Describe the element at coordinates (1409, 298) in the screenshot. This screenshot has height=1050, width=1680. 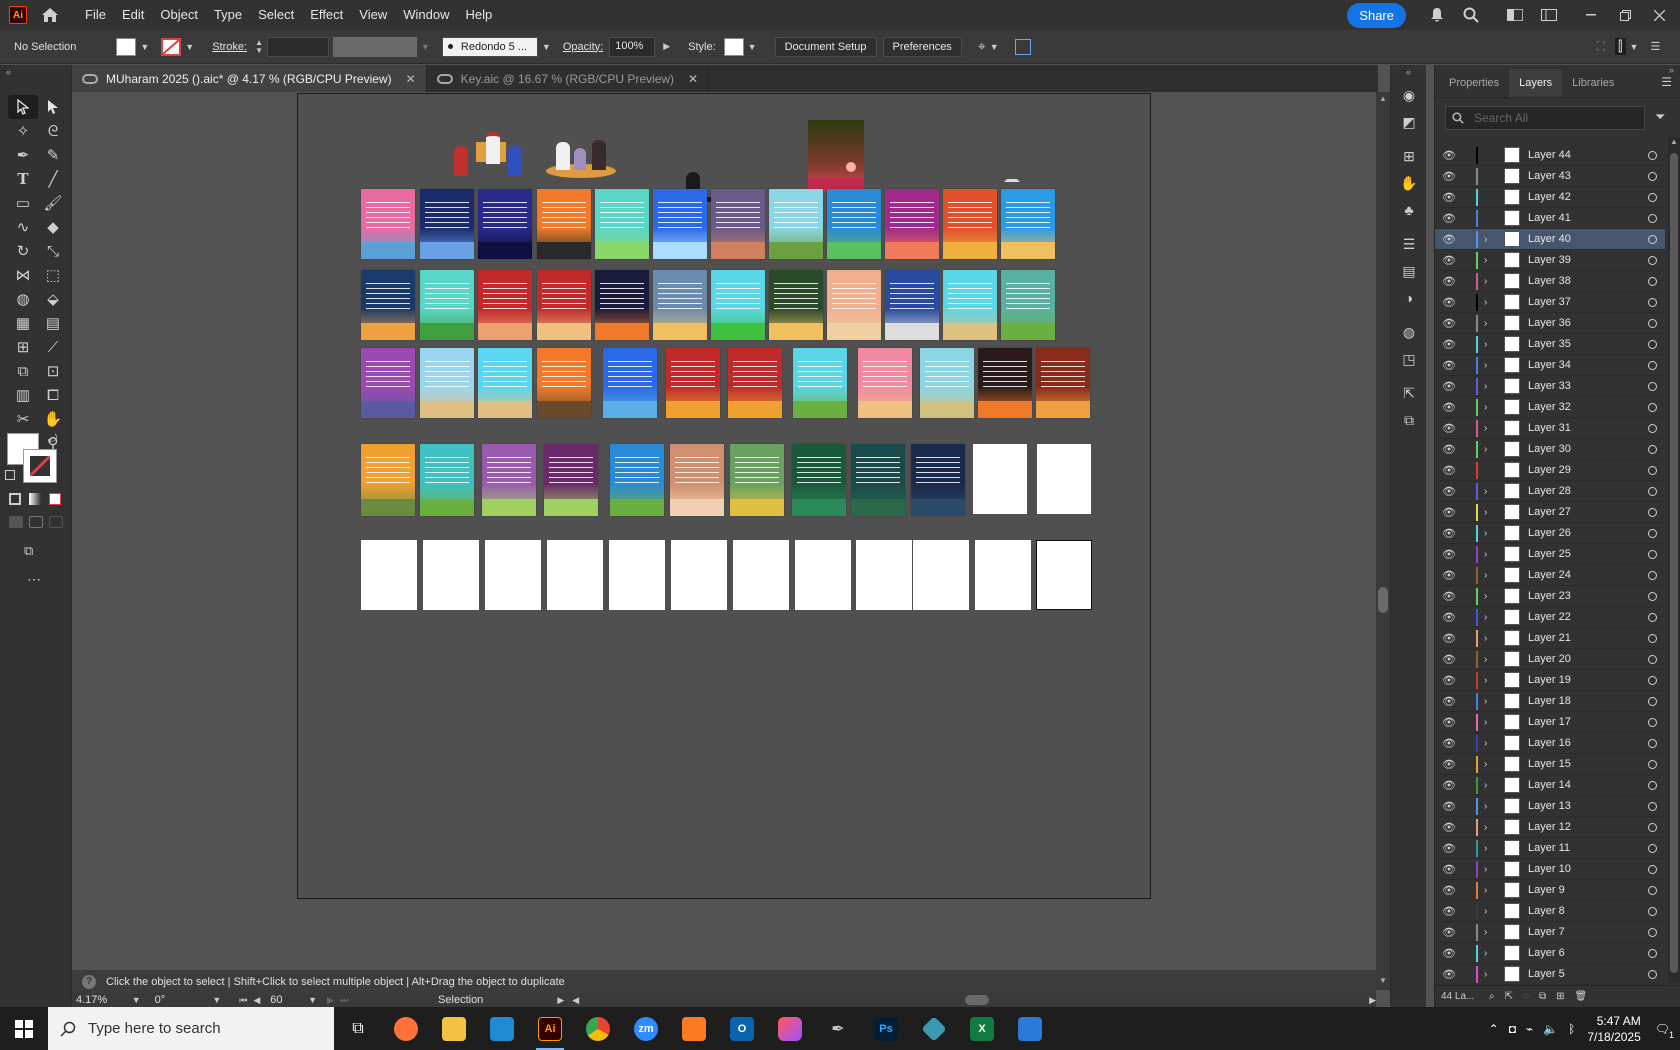
I see `transparency-panel-icon: ◑` at that location.